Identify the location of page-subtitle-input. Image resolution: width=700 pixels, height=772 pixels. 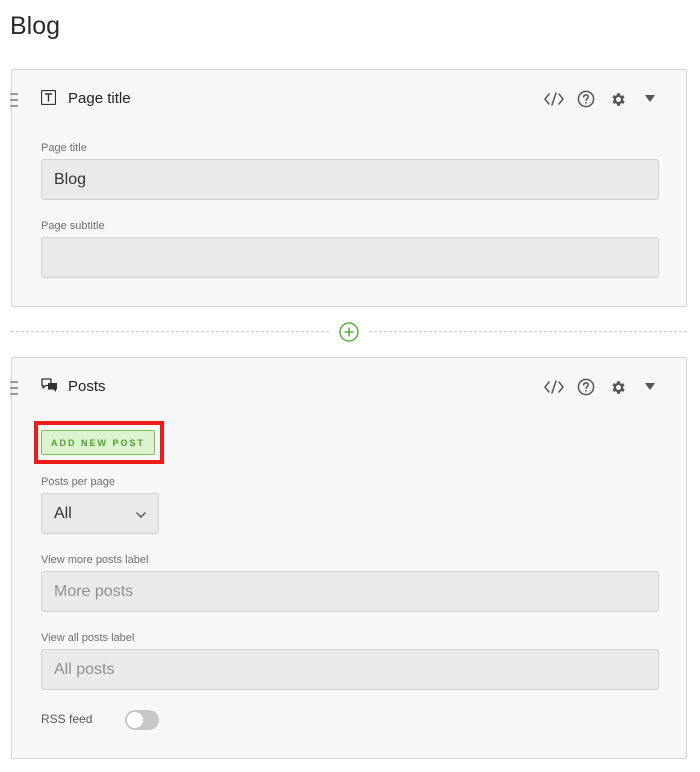
(350, 257).